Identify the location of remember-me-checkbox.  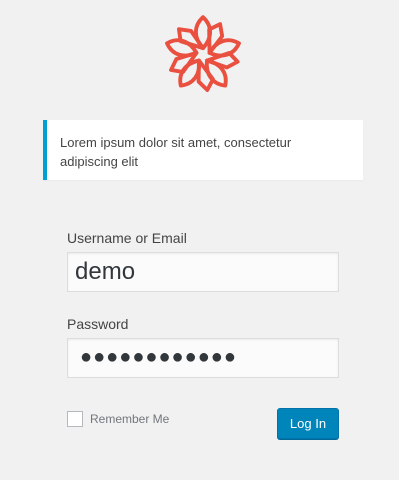
(75, 419).